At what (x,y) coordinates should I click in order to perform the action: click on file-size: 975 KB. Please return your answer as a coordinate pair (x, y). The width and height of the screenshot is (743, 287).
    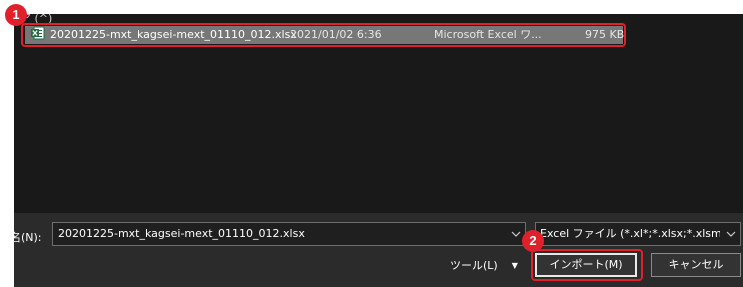
    Looking at the image, I should click on (605, 34).